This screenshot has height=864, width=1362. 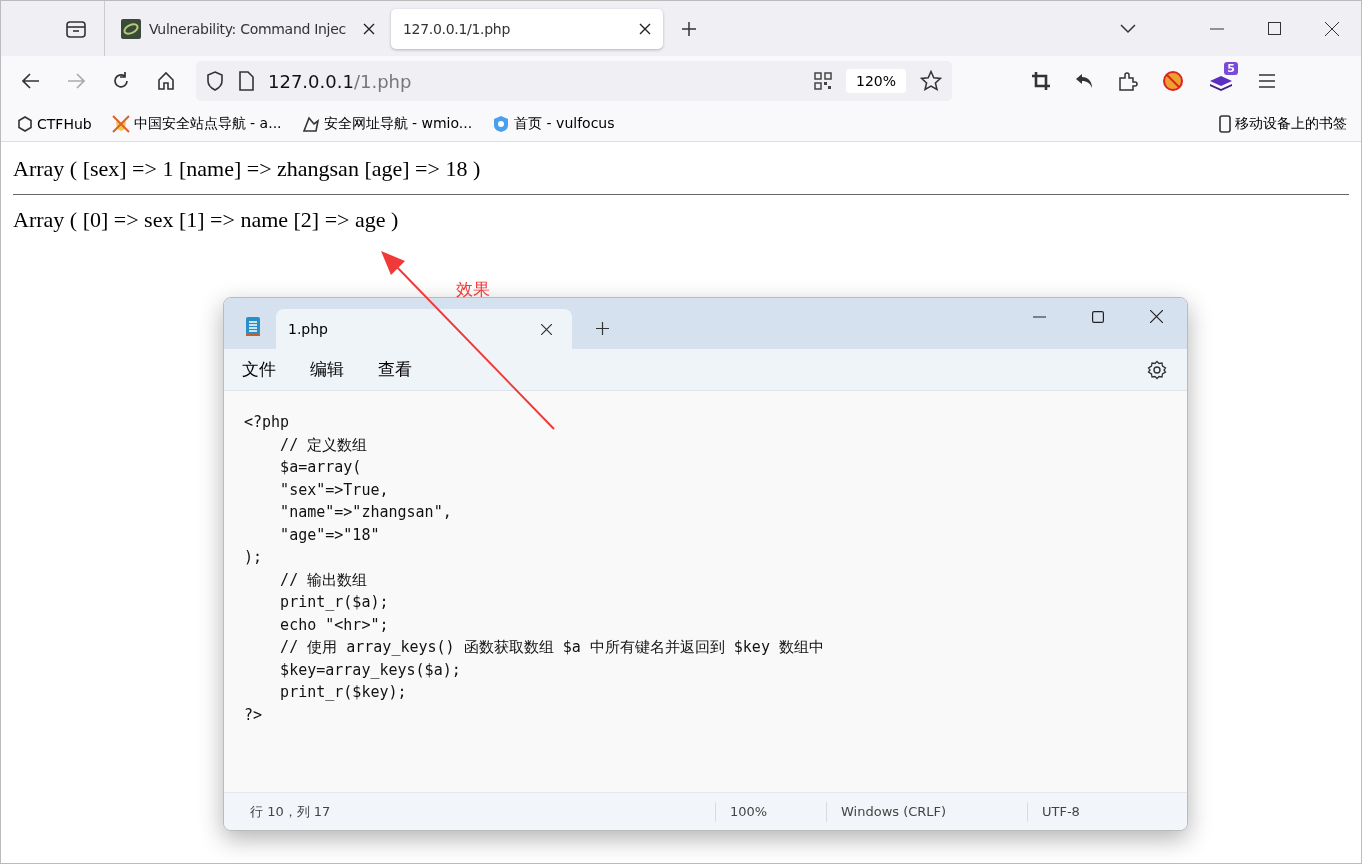 What do you see at coordinates (1157, 369) in the screenshot?
I see `settings-icon` at bounding box center [1157, 369].